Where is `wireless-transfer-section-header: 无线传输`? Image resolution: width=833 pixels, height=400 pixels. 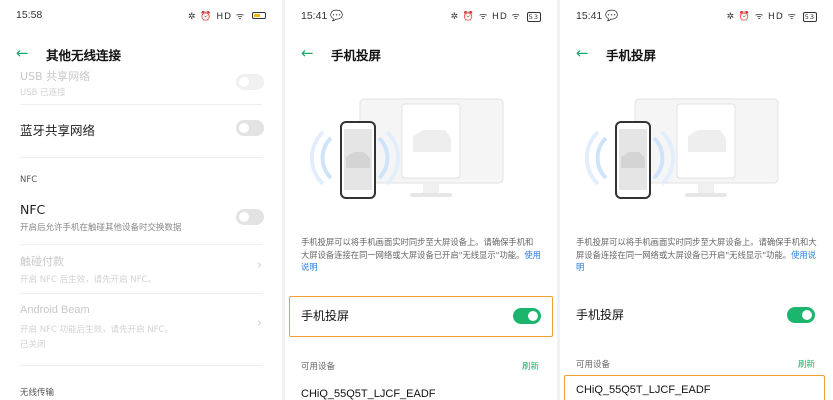
wireless-transfer-section-header: 无线传输 is located at coordinates (37, 393).